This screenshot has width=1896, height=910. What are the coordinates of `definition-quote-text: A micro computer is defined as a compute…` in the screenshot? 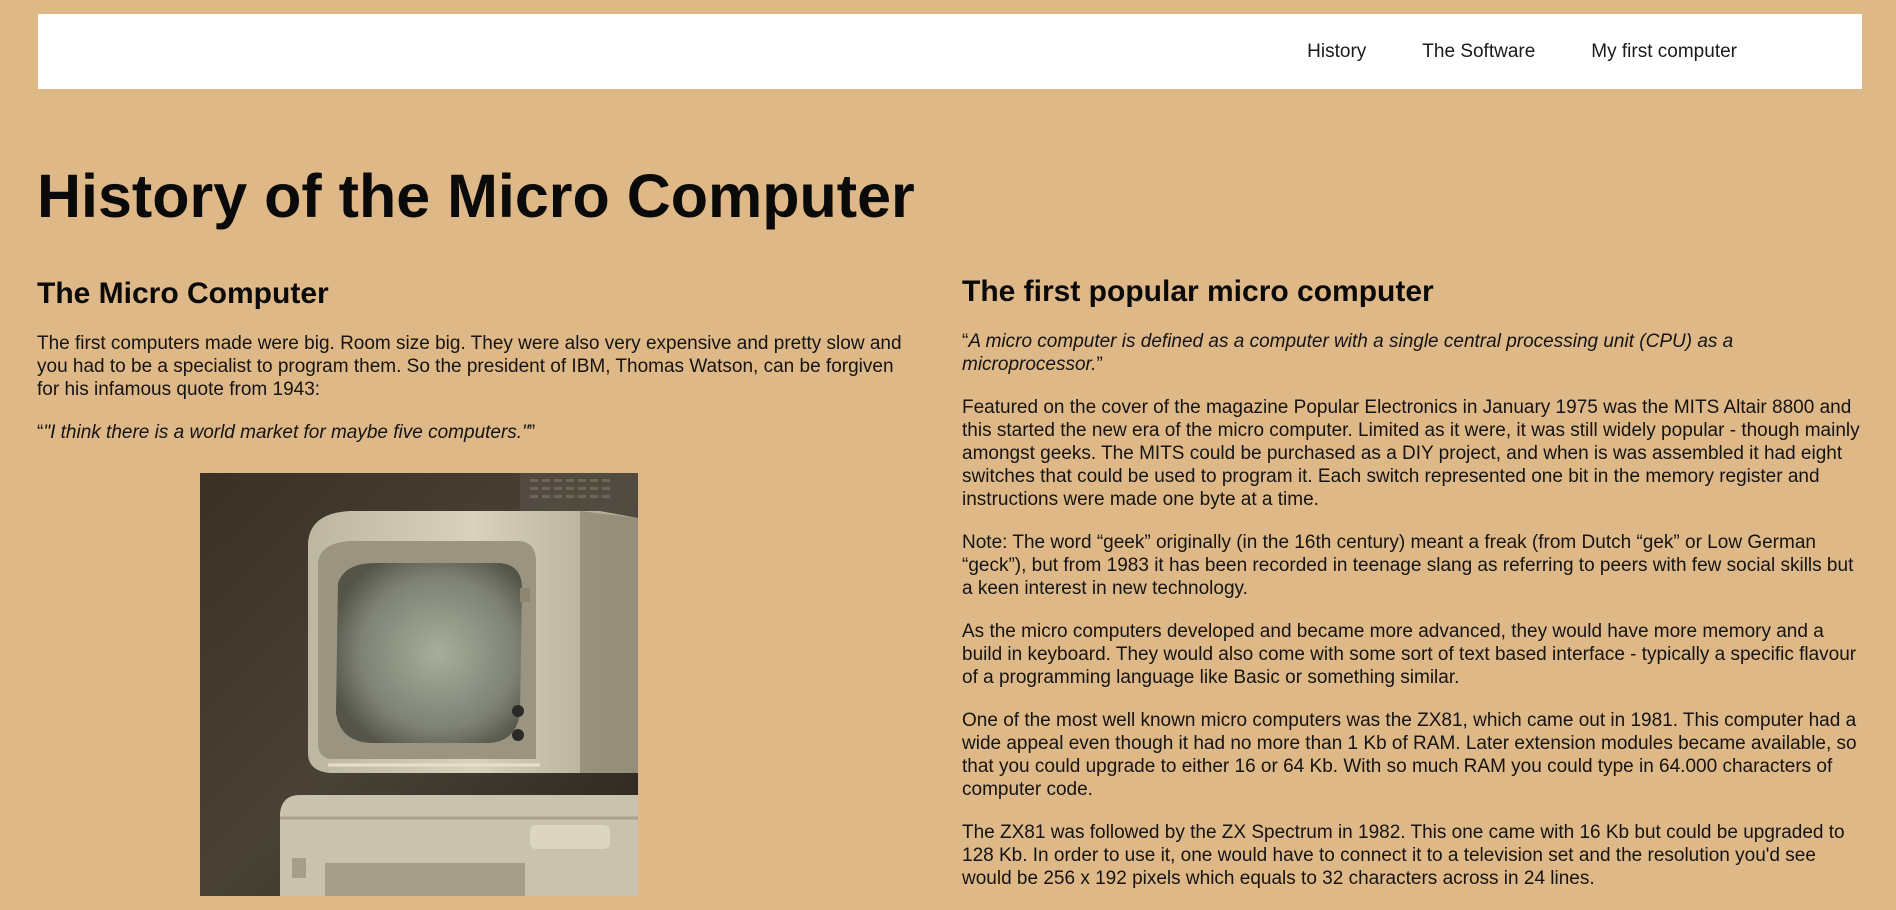 It's located at (1348, 353).